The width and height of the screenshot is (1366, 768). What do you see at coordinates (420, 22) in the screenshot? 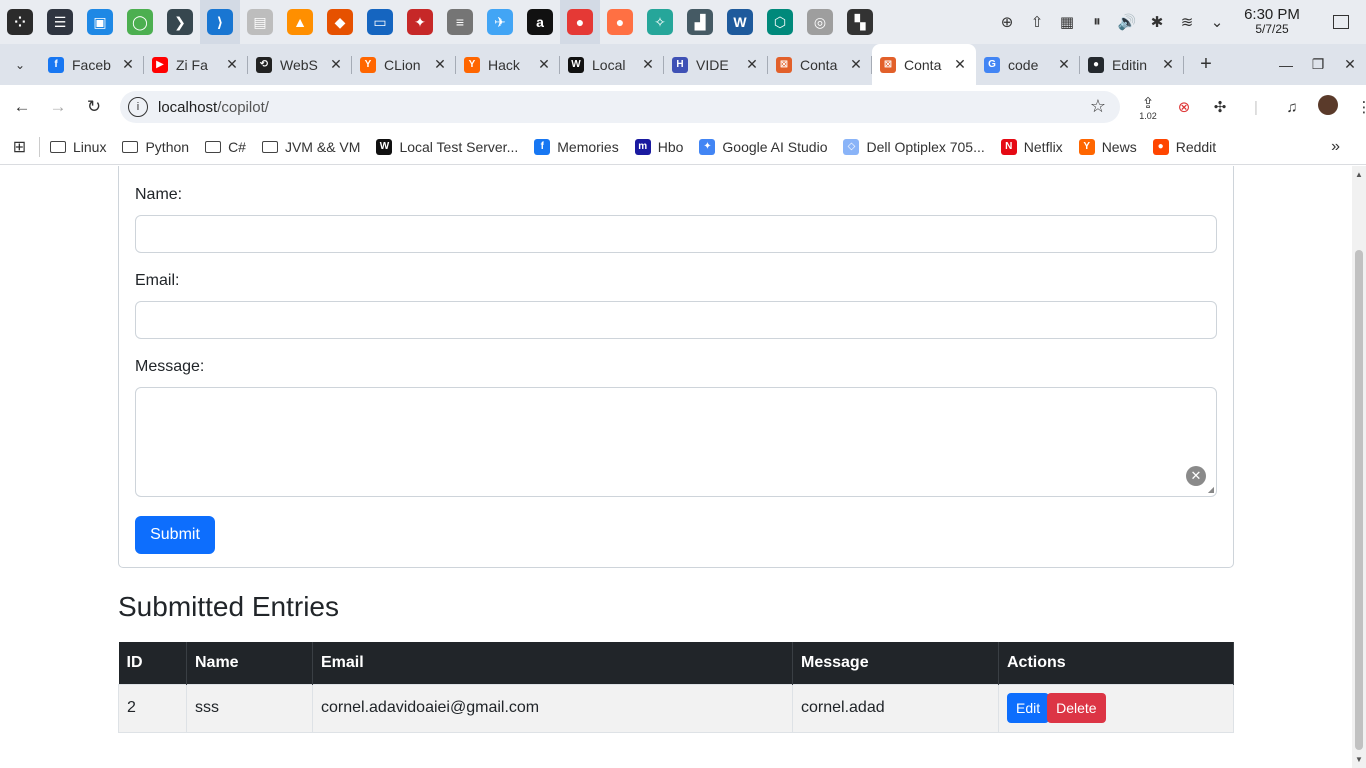
I see `taskbar-app-race-car: ✦` at bounding box center [420, 22].